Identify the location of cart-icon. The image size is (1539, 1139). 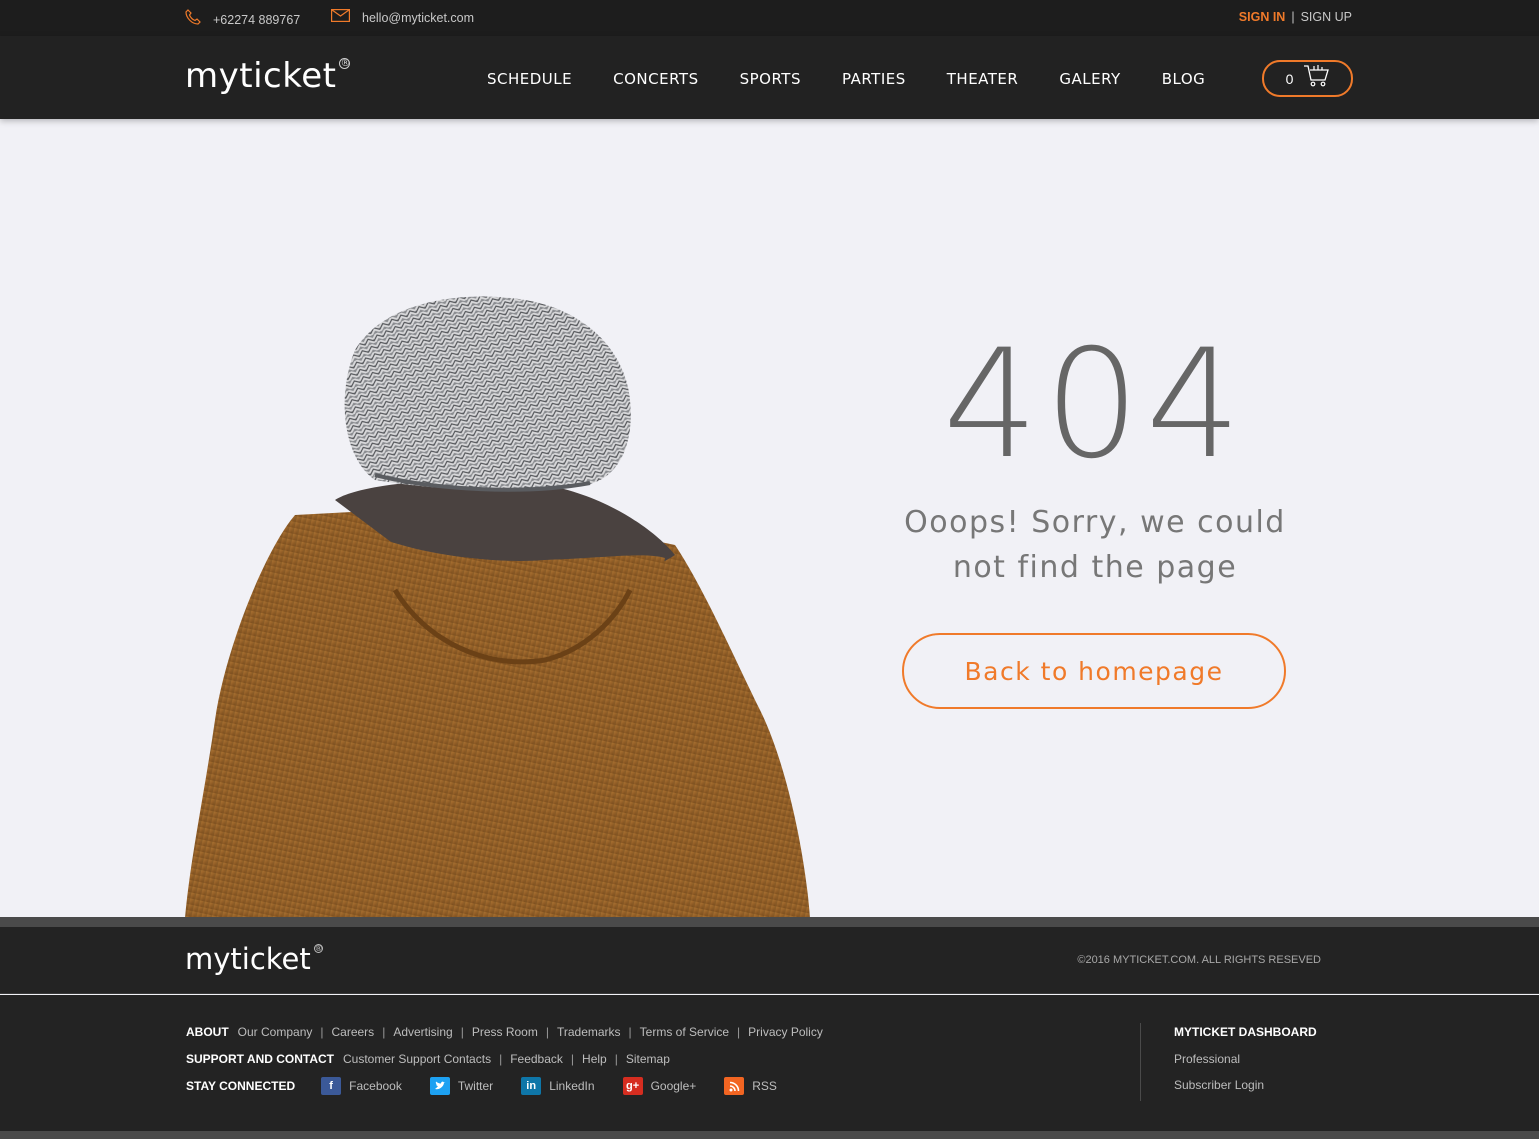
(1316, 78).